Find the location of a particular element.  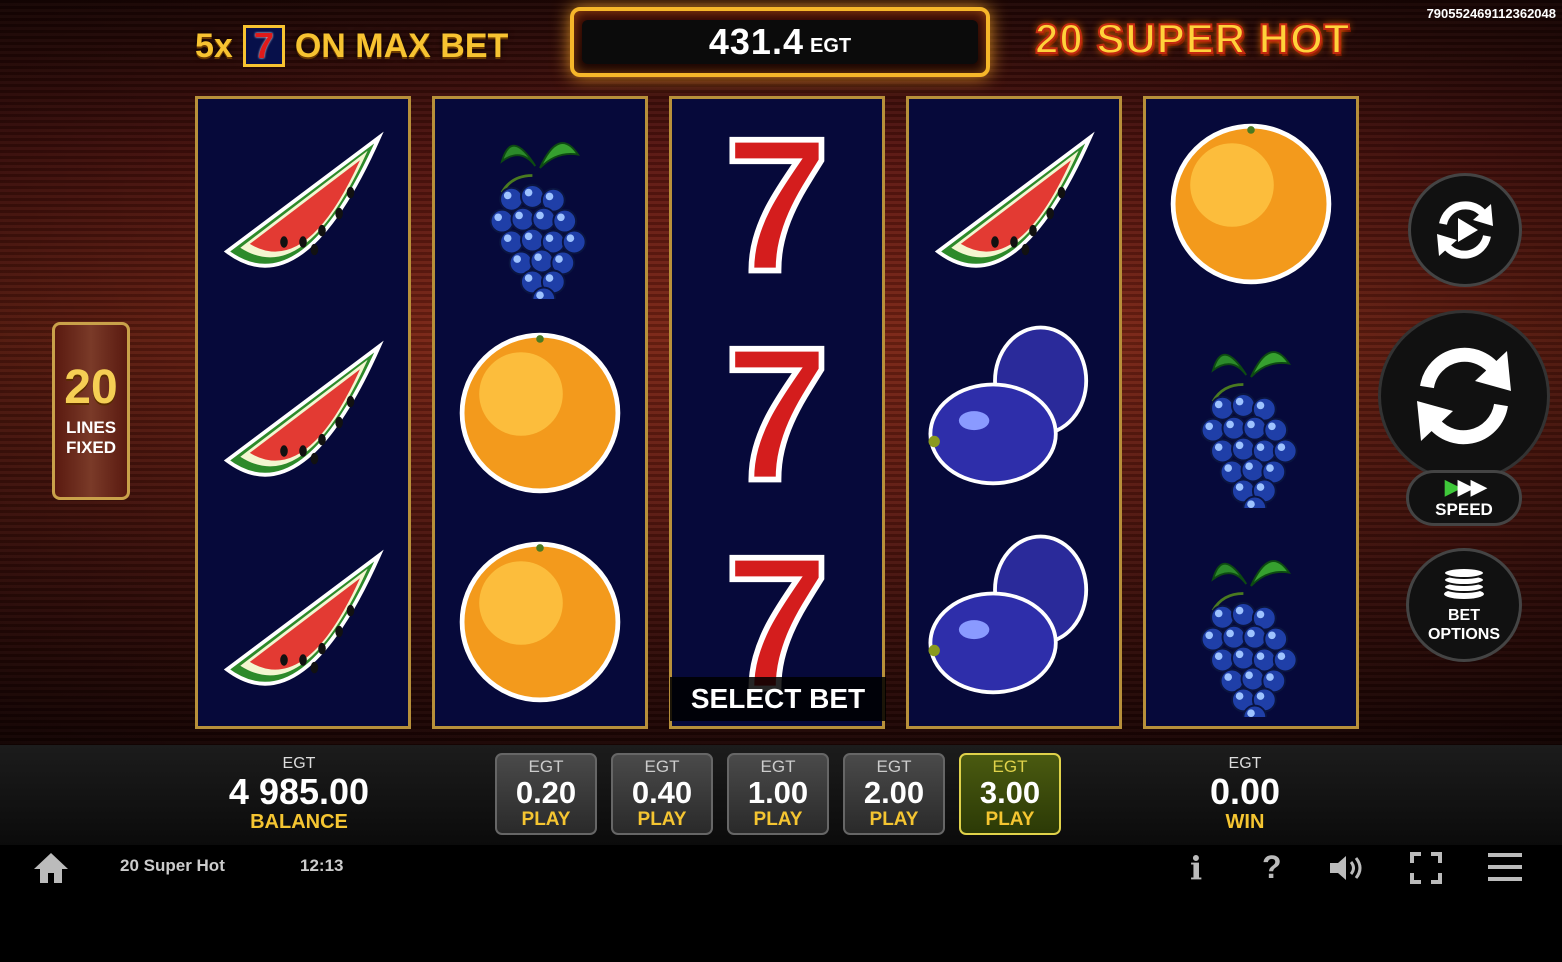

fast-forward-icon: ▶▶▶ is located at coordinates (1466, 486).